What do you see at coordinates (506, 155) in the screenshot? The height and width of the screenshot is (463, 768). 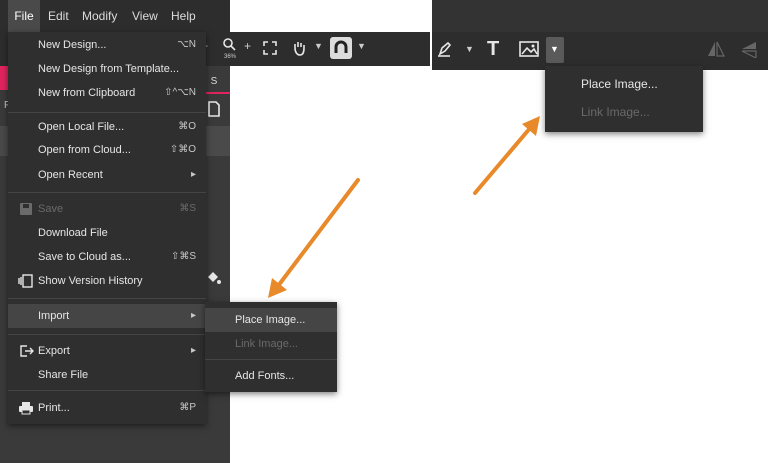 I see `arrow-to-place-image-dropdown` at bounding box center [506, 155].